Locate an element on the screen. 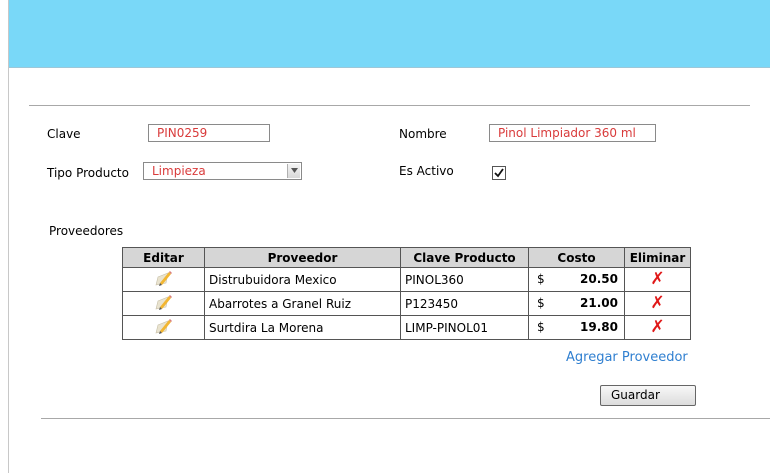 The image size is (770, 473). col-header-proveedor: Proveedor is located at coordinates (302, 257).